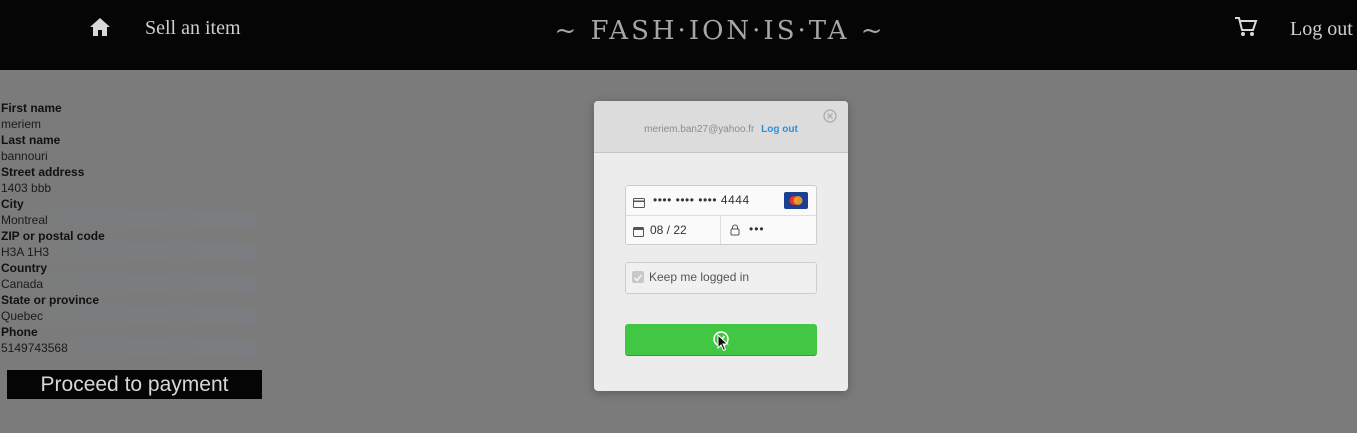 This screenshot has width=1357, height=433. I want to click on card-details-group: •••• •••• •••• 4444 08 / 22 •••, so click(721, 215).